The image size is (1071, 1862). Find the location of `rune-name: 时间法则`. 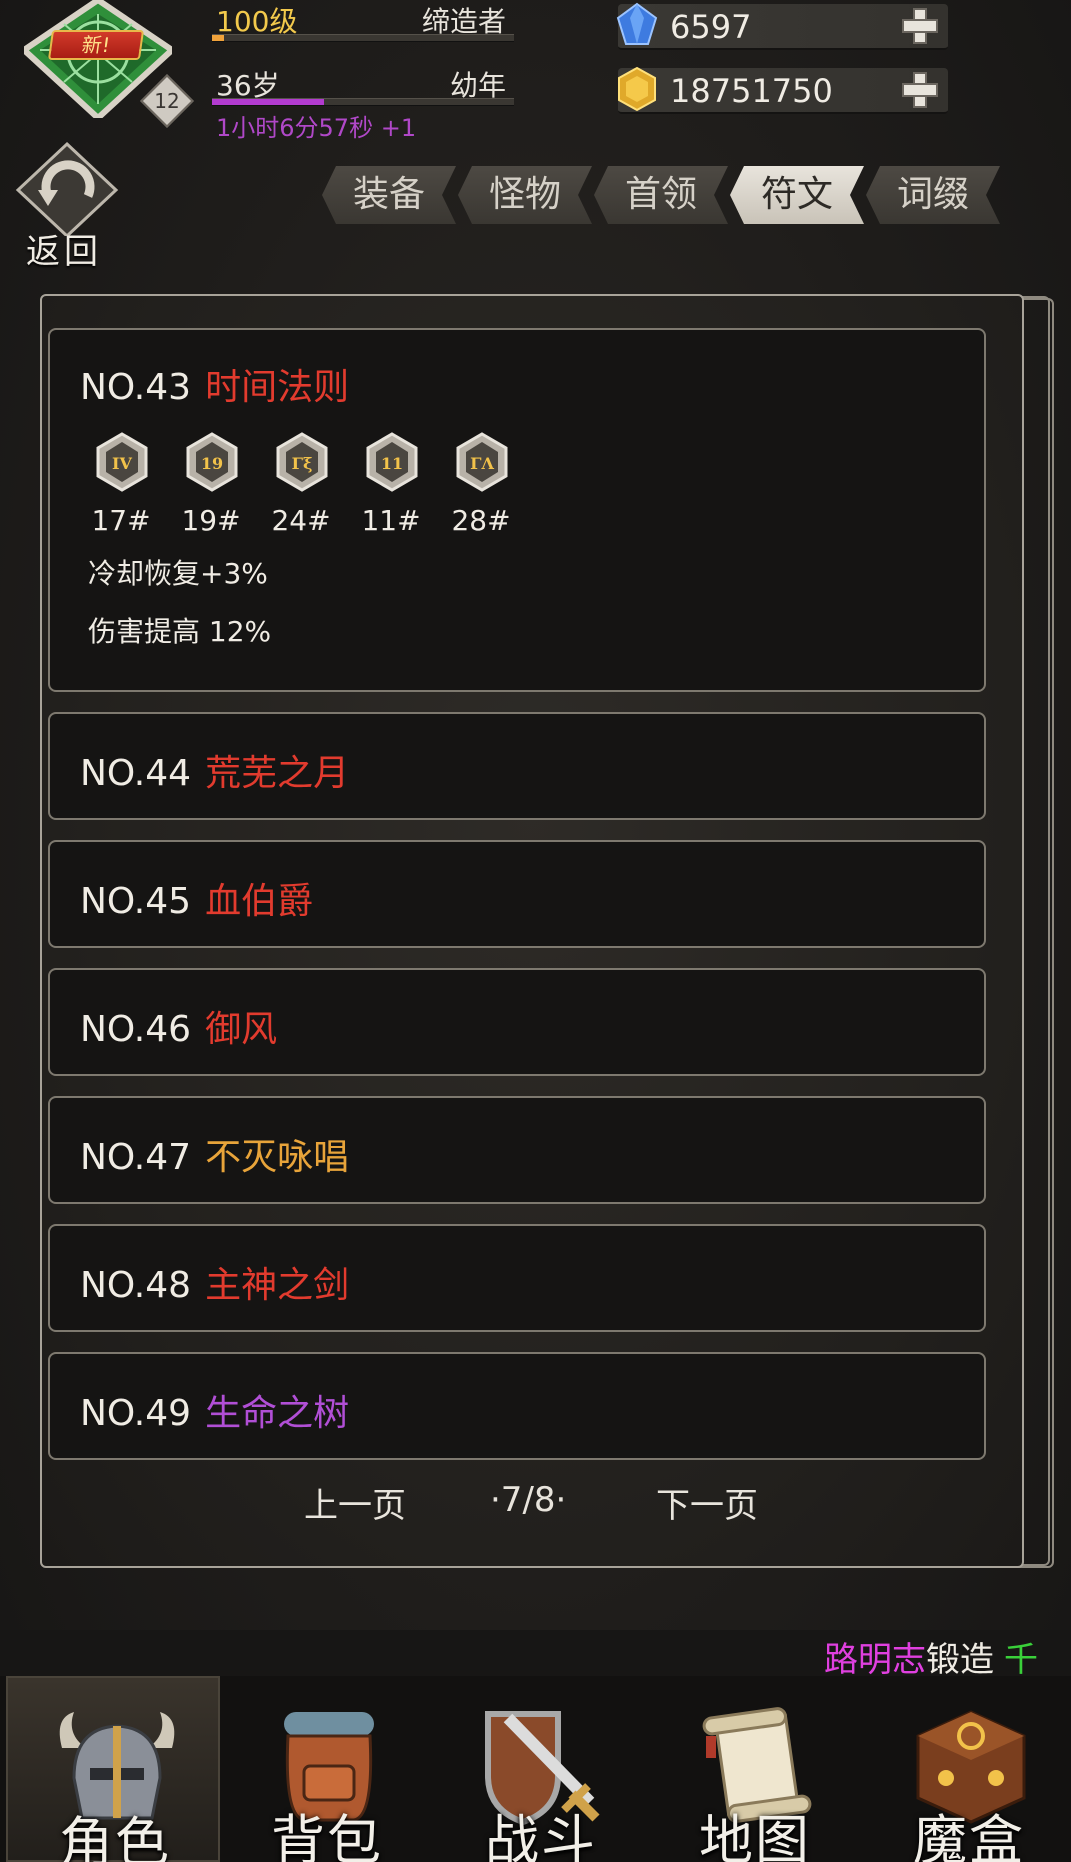

rune-name: 时间法则 is located at coordinates (277, 387).